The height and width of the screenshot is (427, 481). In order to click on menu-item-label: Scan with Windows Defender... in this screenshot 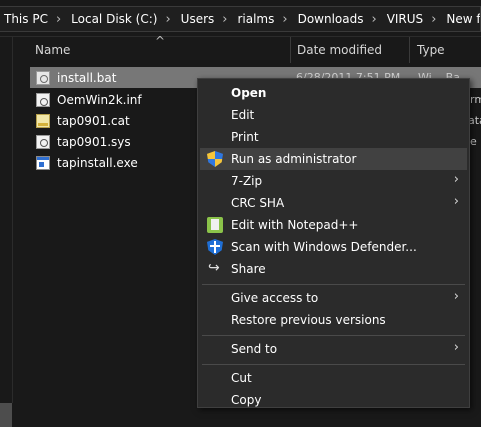, I will do `click(324, 247)`.